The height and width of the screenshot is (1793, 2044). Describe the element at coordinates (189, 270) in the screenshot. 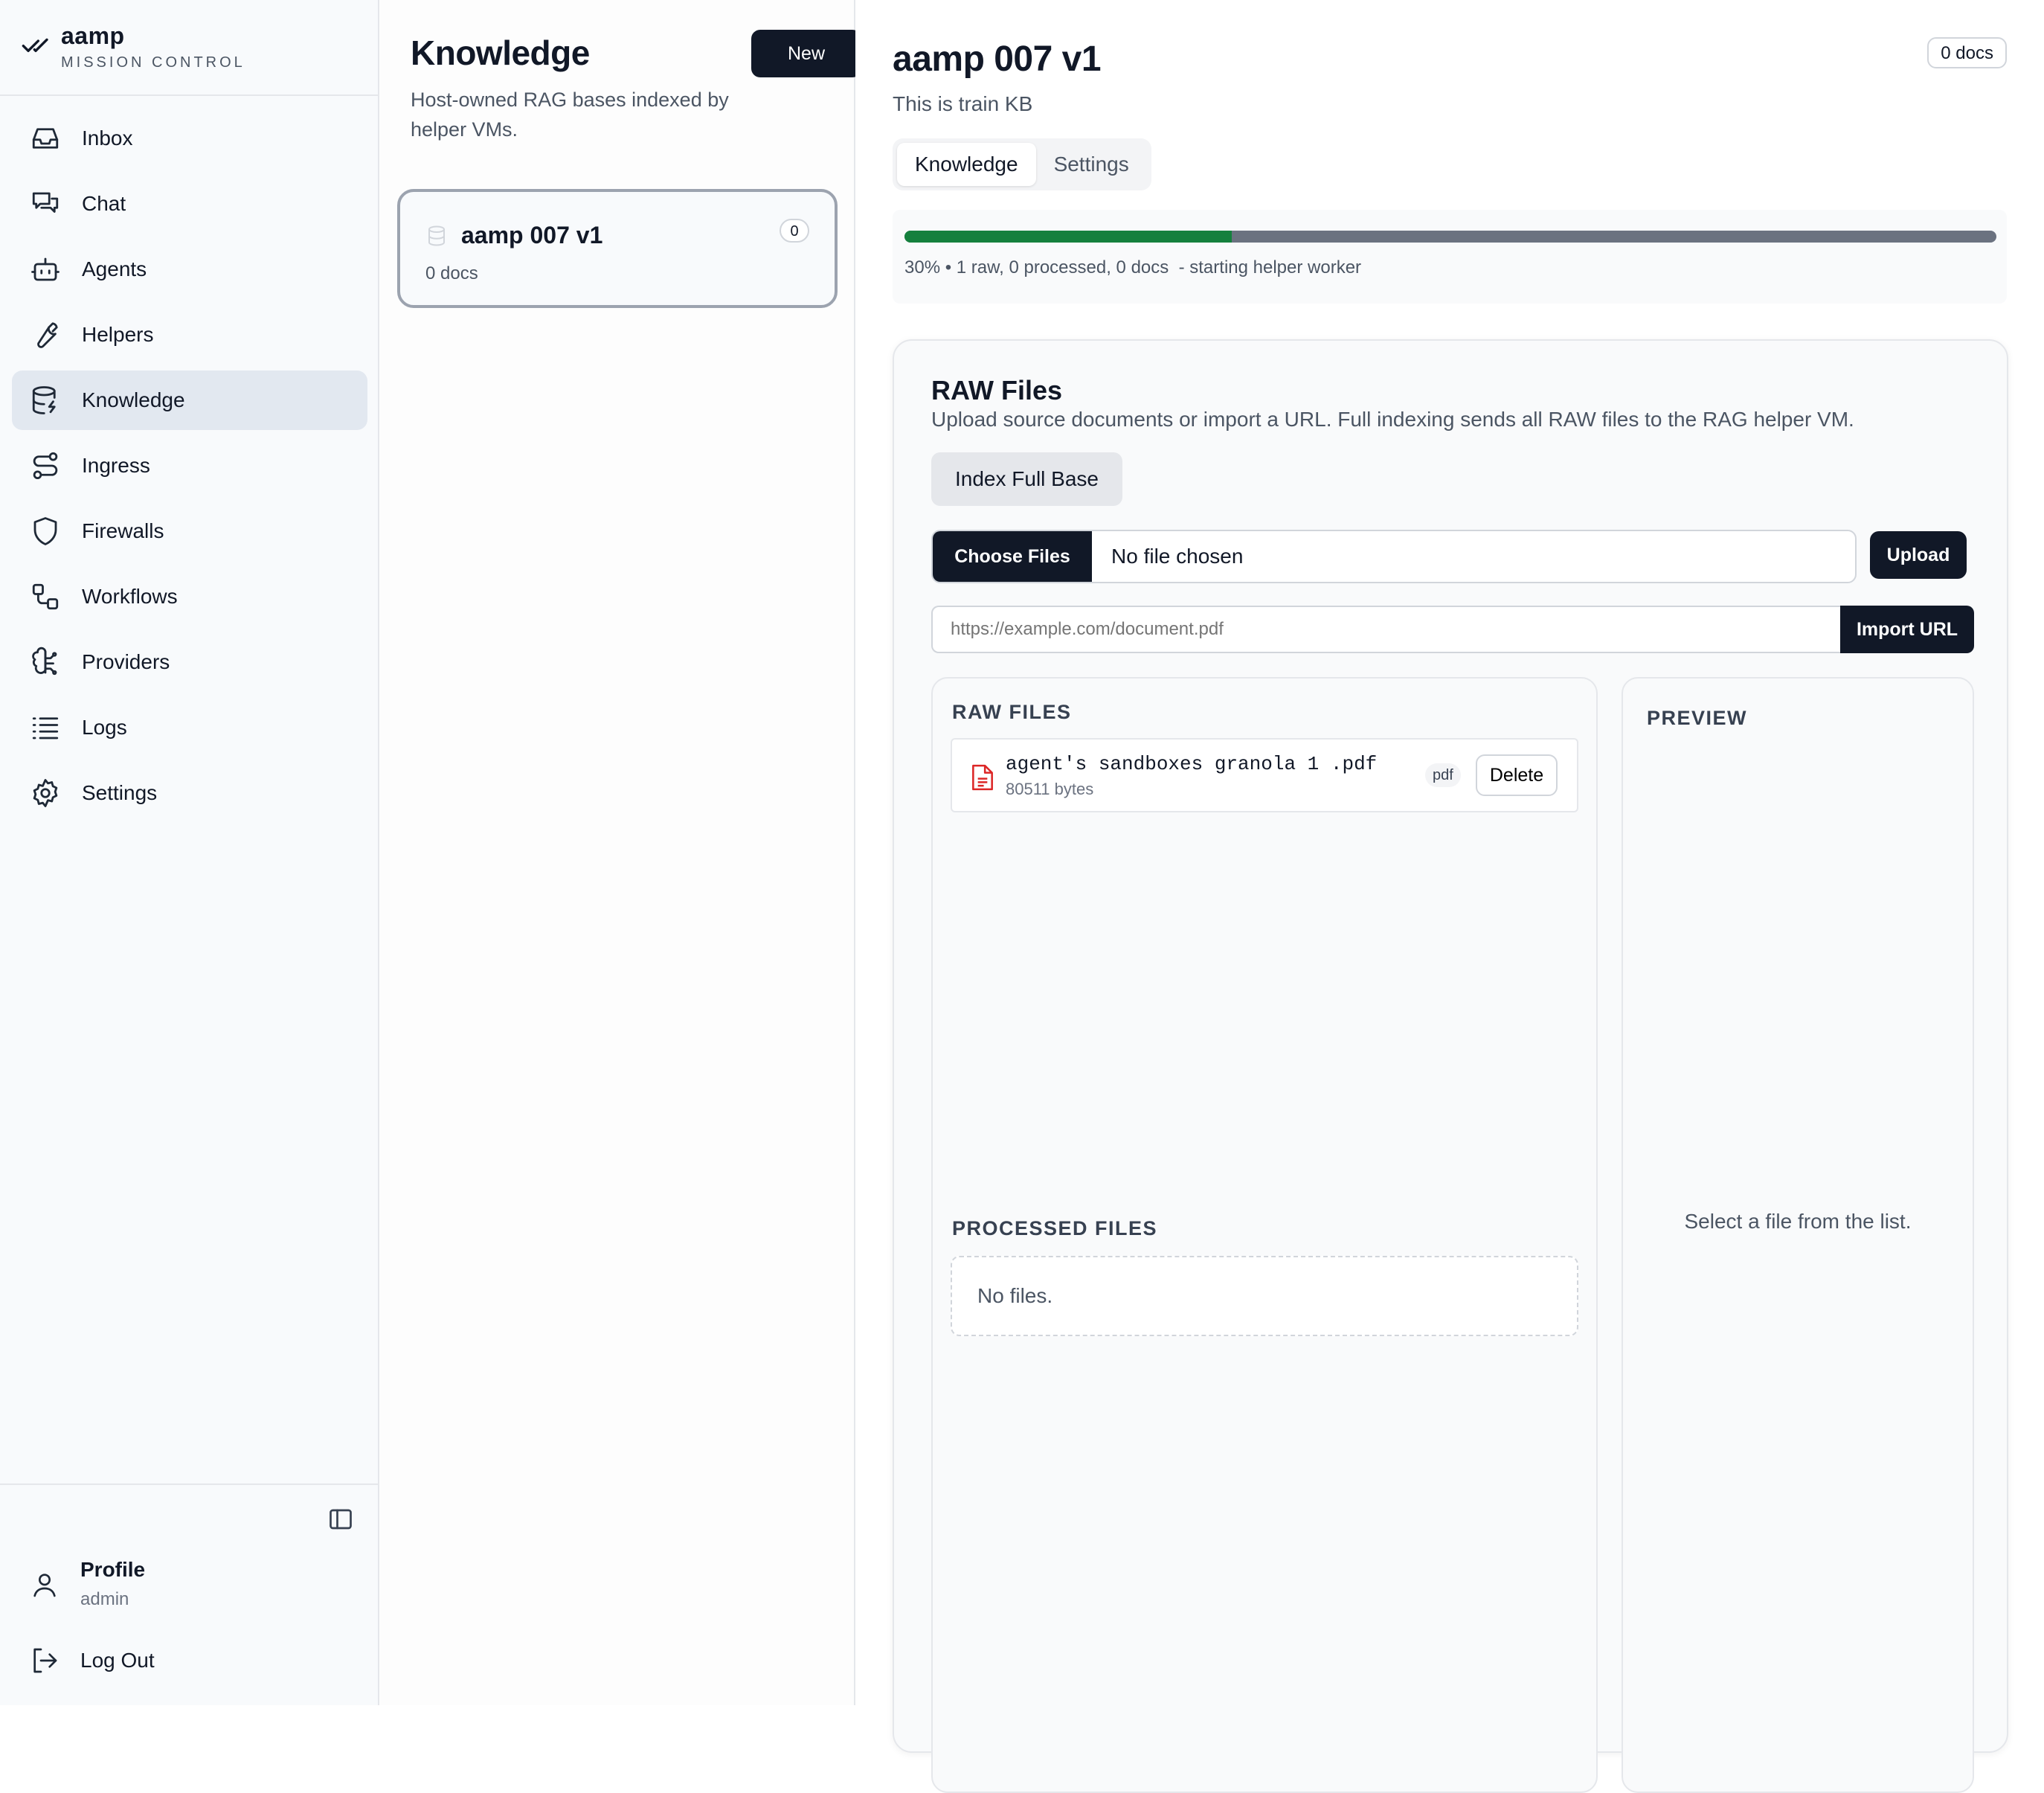

I see `sidebar-item-agents: Agents` at that location.